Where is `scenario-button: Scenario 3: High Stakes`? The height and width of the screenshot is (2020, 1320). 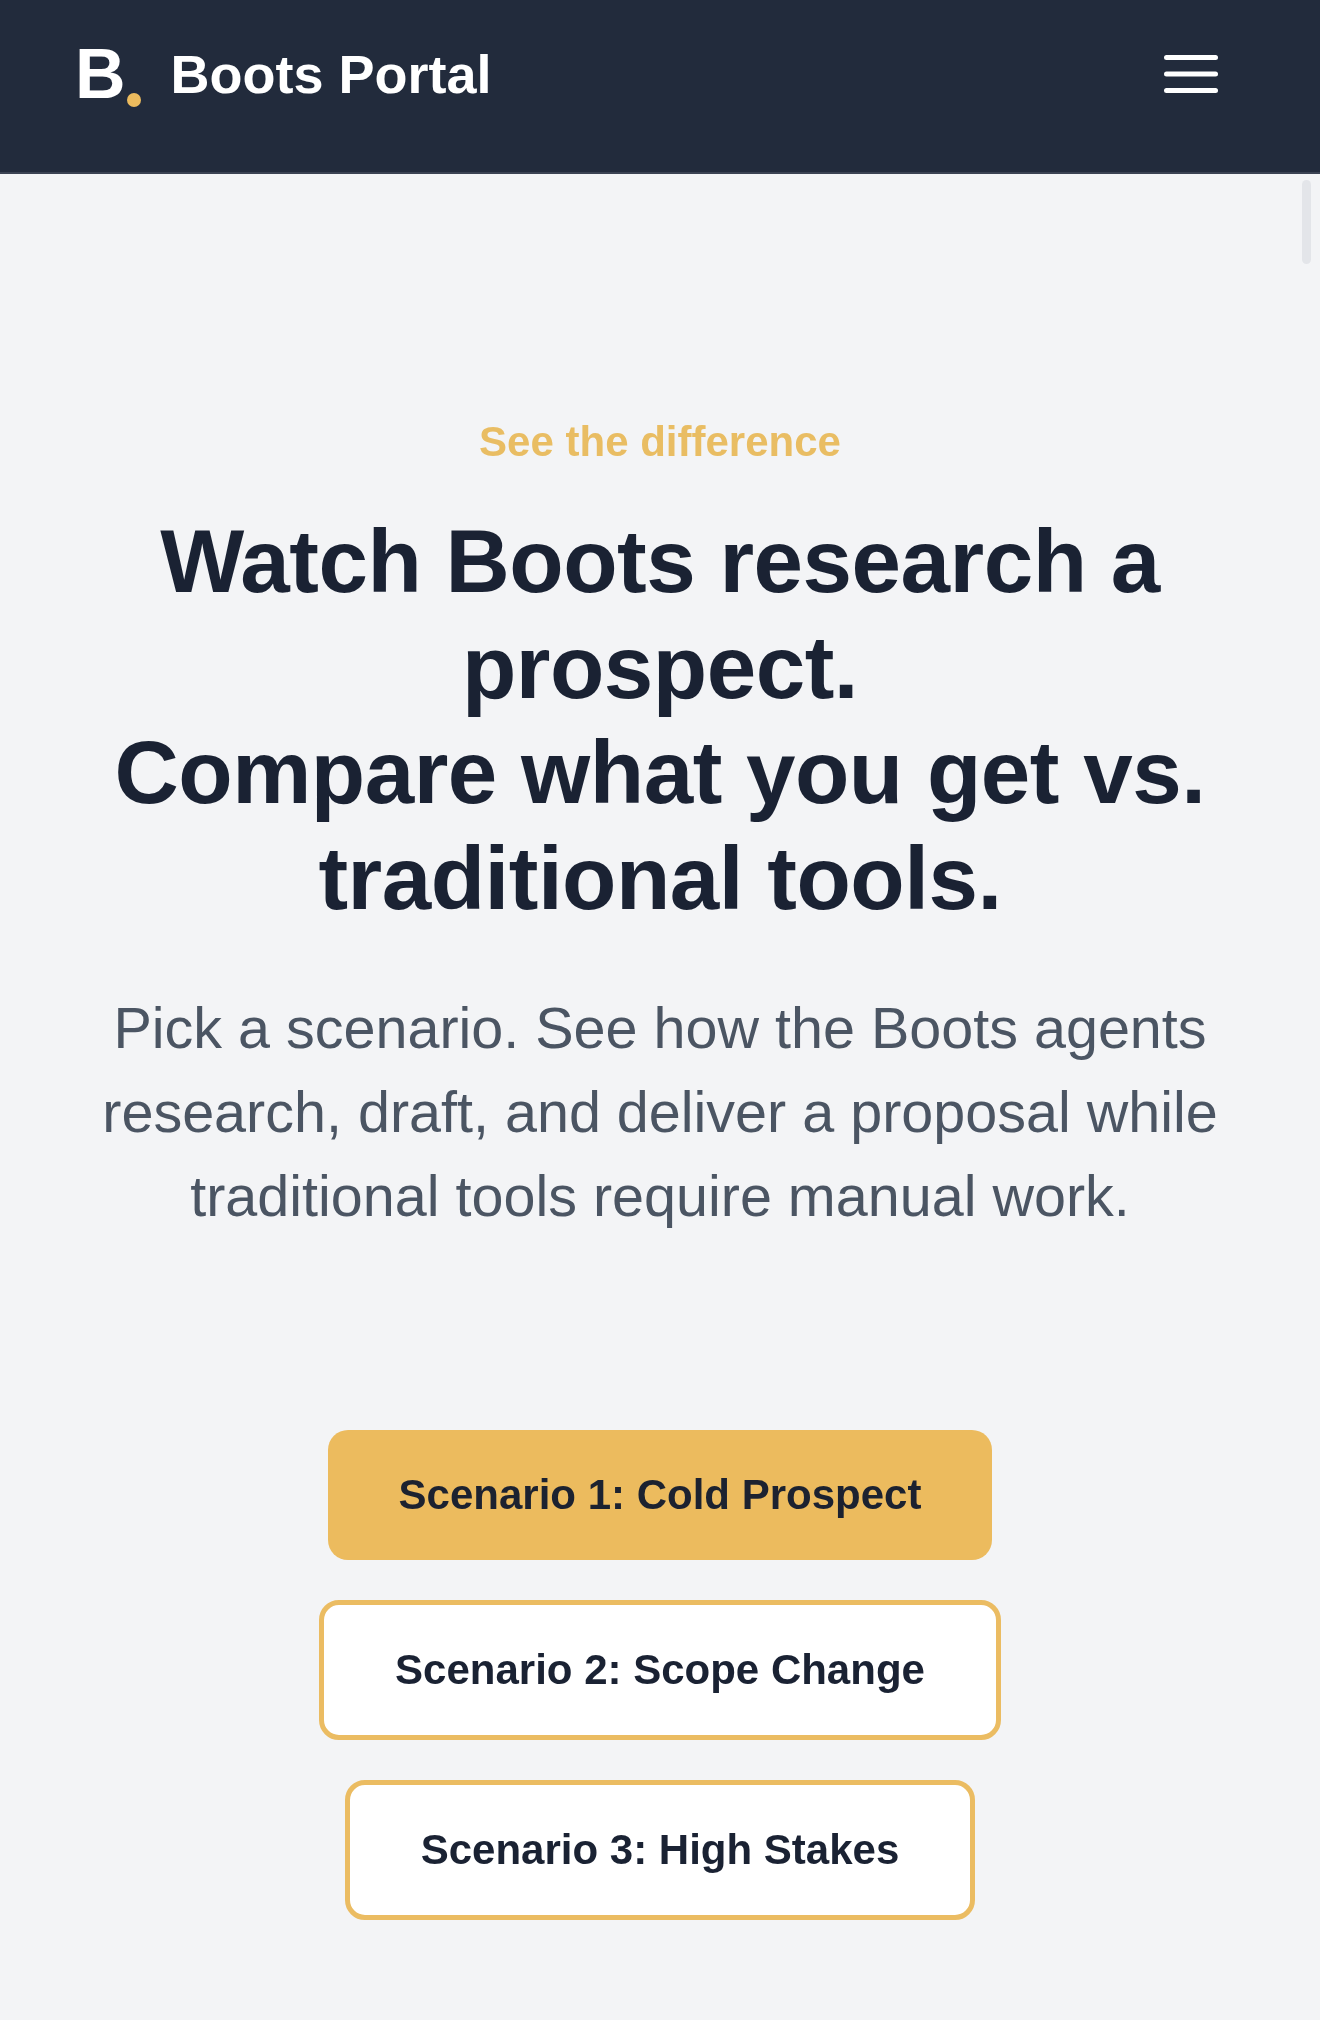 scenario-button: Scenario 3: High Stakes is located at coordinates (660, 1850).